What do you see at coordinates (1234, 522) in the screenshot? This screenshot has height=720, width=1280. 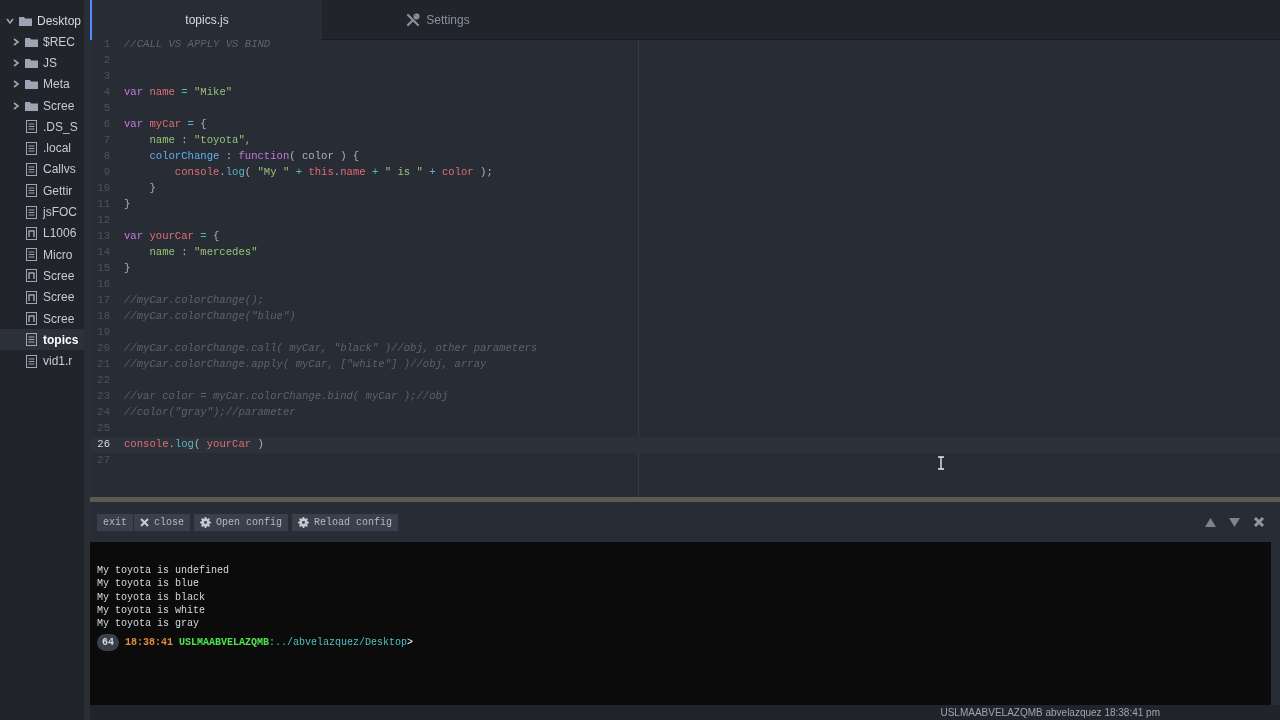 I see `down-arrow-icon` at bounding box center [1234, 522].